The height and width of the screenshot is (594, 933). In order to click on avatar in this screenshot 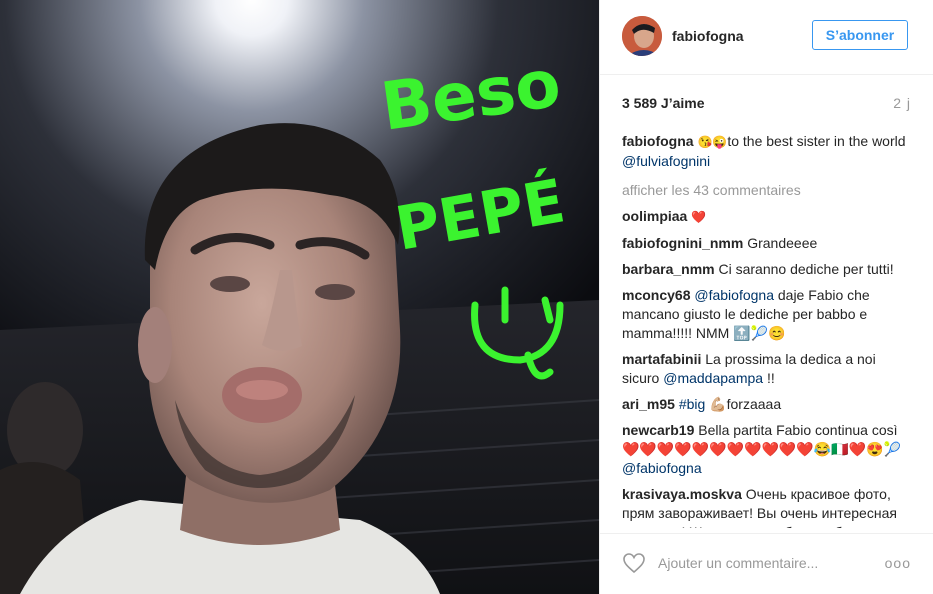, I will do `click(642, 36)`.